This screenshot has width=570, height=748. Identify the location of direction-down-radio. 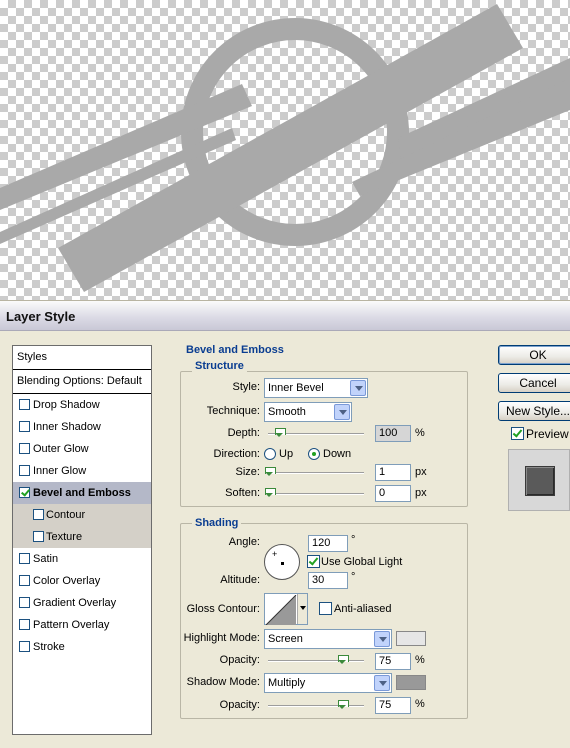
(314, 454).